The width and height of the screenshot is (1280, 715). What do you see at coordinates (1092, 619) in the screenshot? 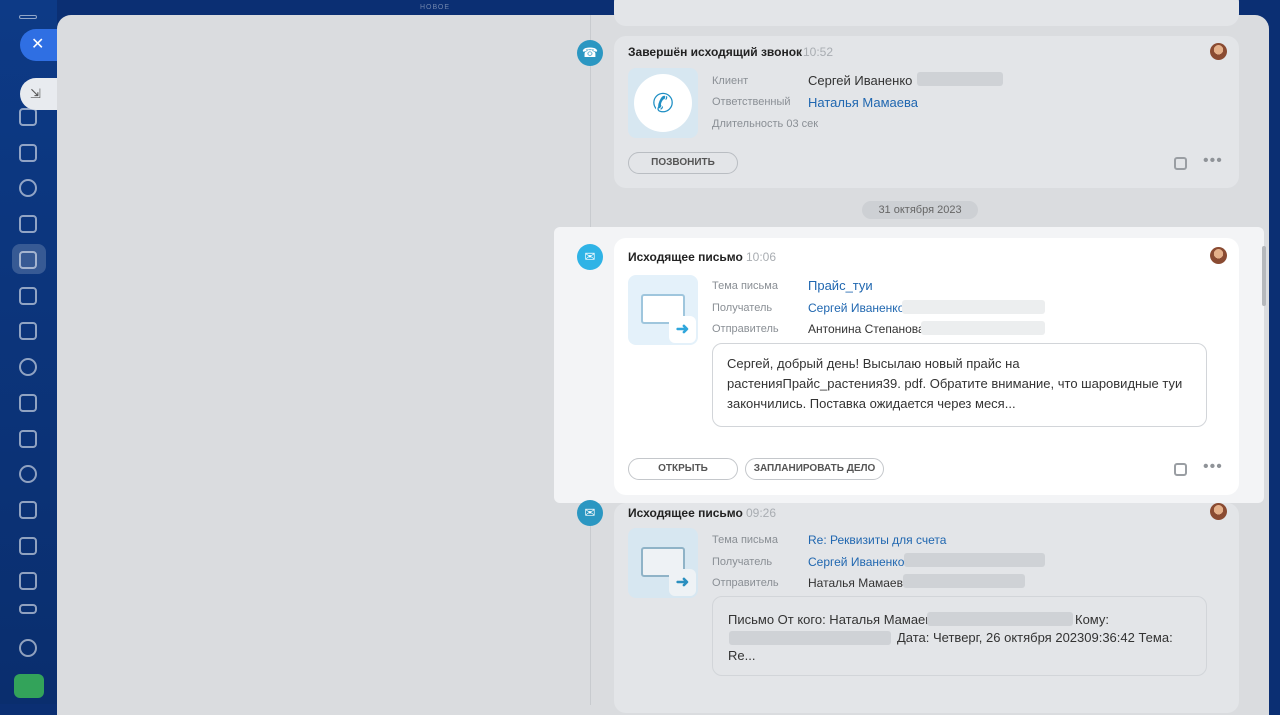
I see `body-line-1-end: Кому:` at bounding box center [1092, 619].